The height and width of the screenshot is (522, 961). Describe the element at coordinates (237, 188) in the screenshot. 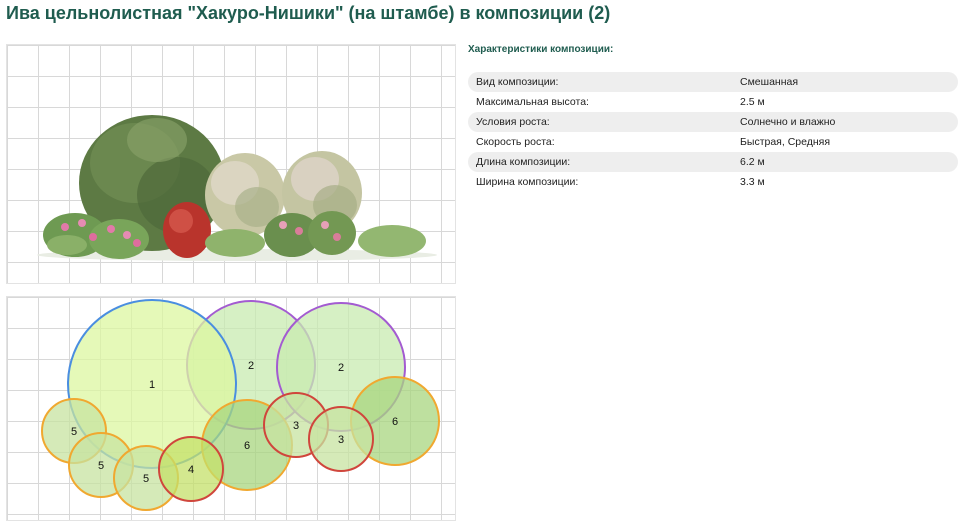

I see `plants-illustration` at that location.